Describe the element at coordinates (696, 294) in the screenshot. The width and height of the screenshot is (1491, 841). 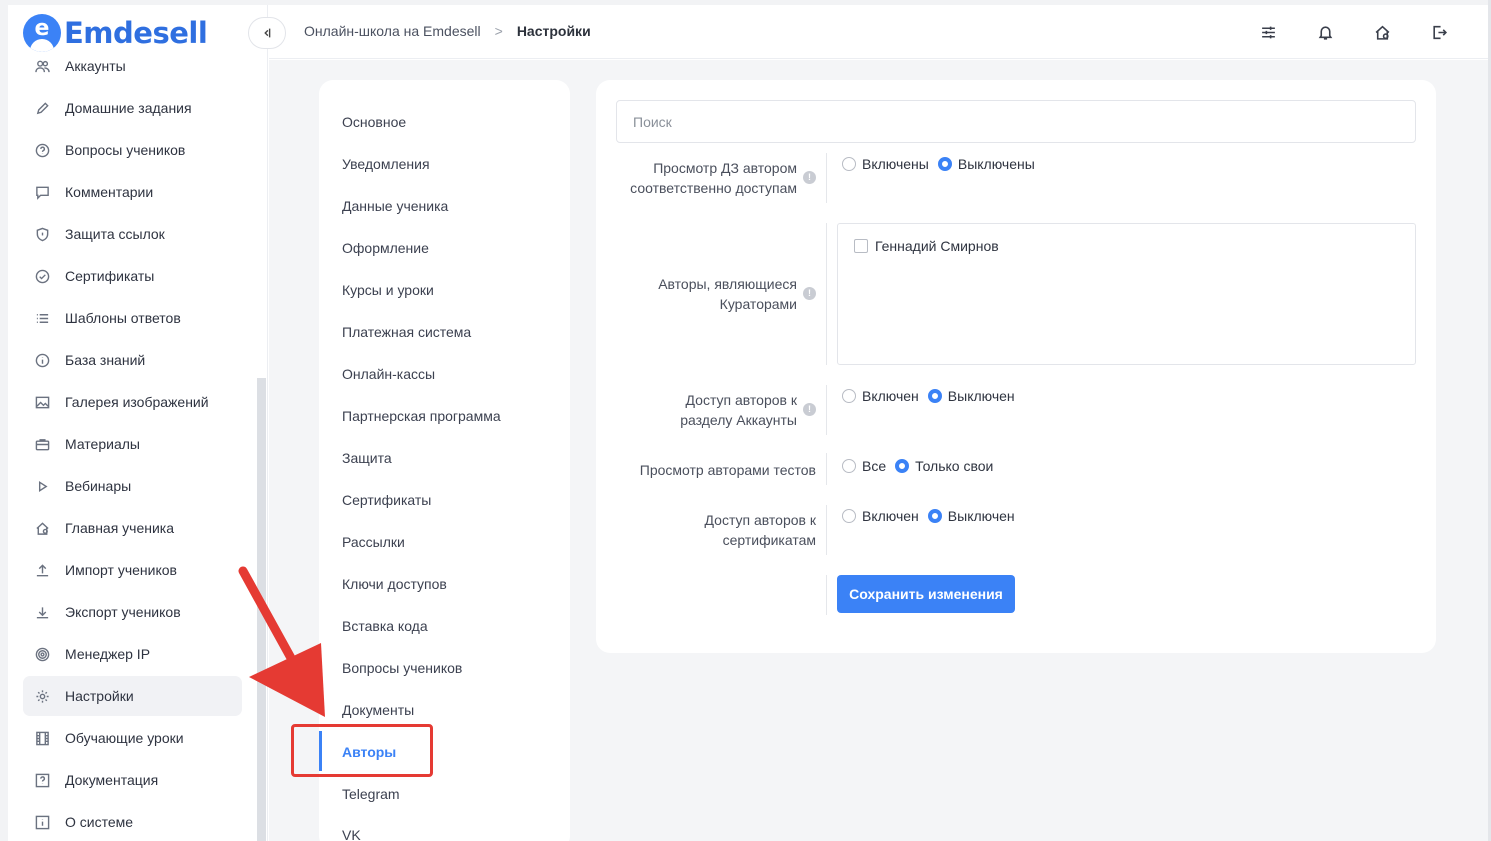
I see `curator-authors-label: Авторы, являющиеся Кураторами` at that location.